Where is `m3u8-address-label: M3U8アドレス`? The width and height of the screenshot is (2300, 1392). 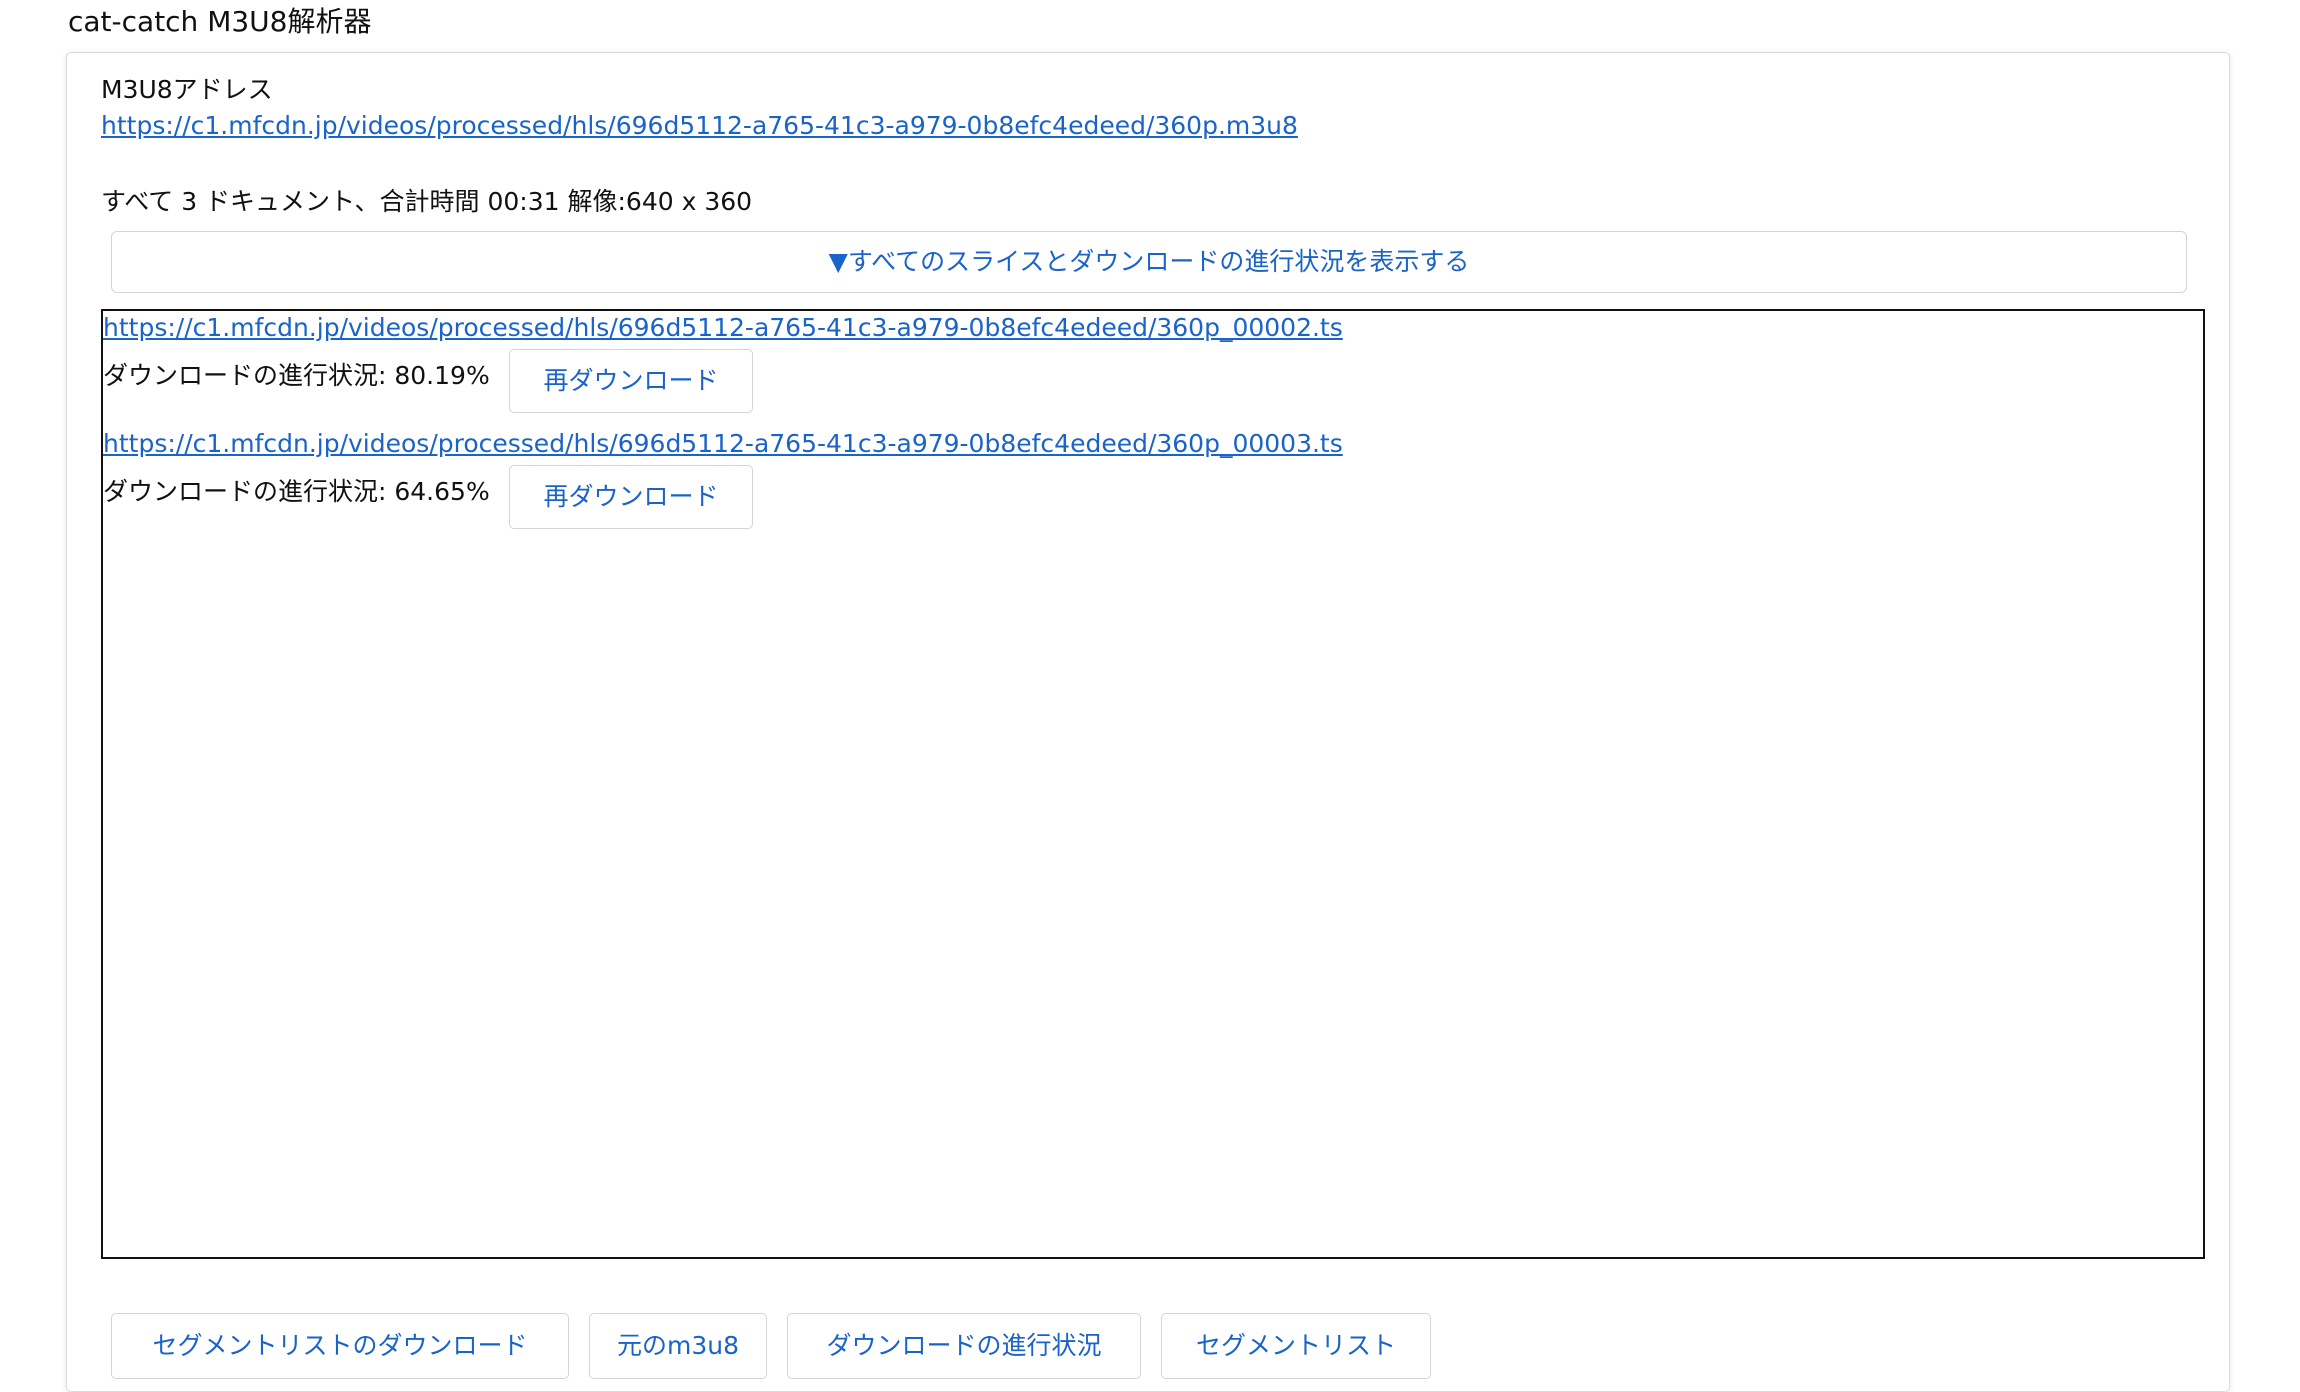
m3u8-address-label: M3U8アドレス is located at coordinates (187, 89).